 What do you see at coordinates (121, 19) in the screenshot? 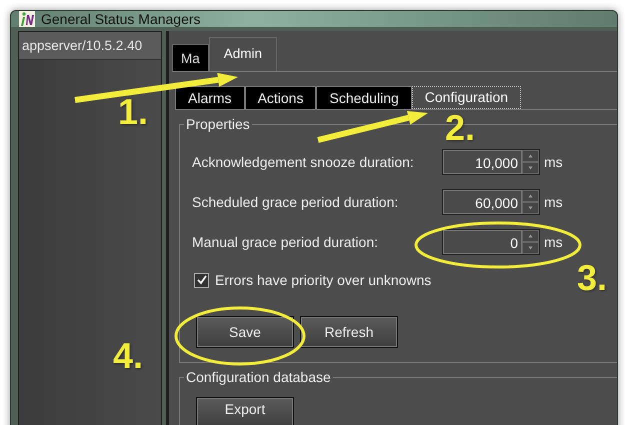
I see `window-title: General Status Managers` at bounding box center [121, 19].